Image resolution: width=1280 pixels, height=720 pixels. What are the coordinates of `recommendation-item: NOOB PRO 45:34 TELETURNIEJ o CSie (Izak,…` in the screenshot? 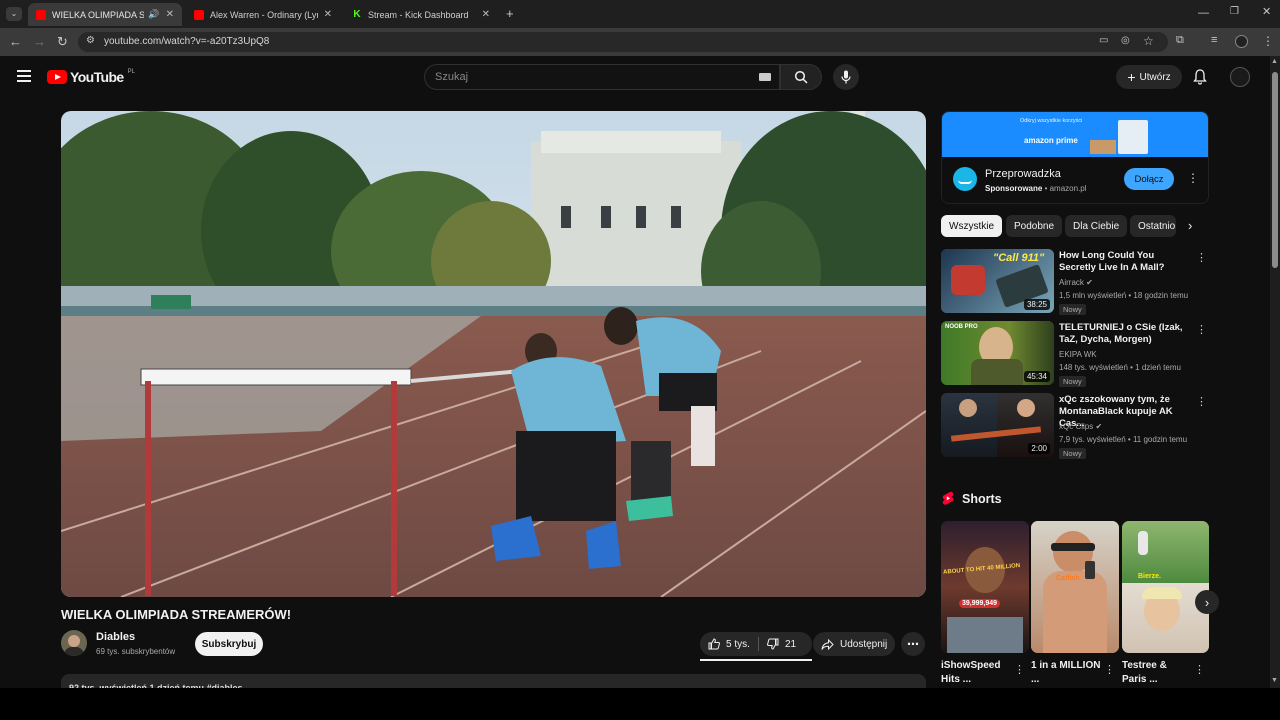 It's located at (1075, 354).